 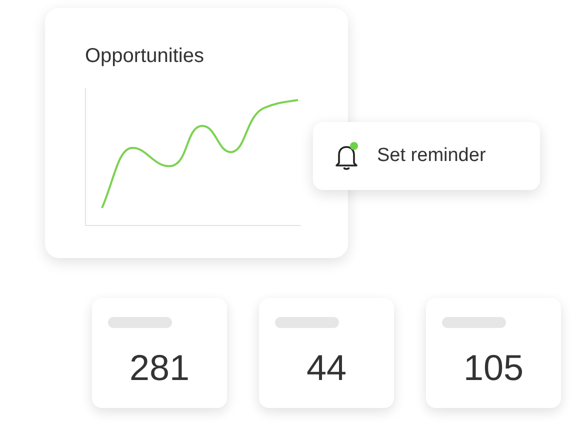 I want to click on set-reminder-button: Set reminder, so click(x=426, y=156).